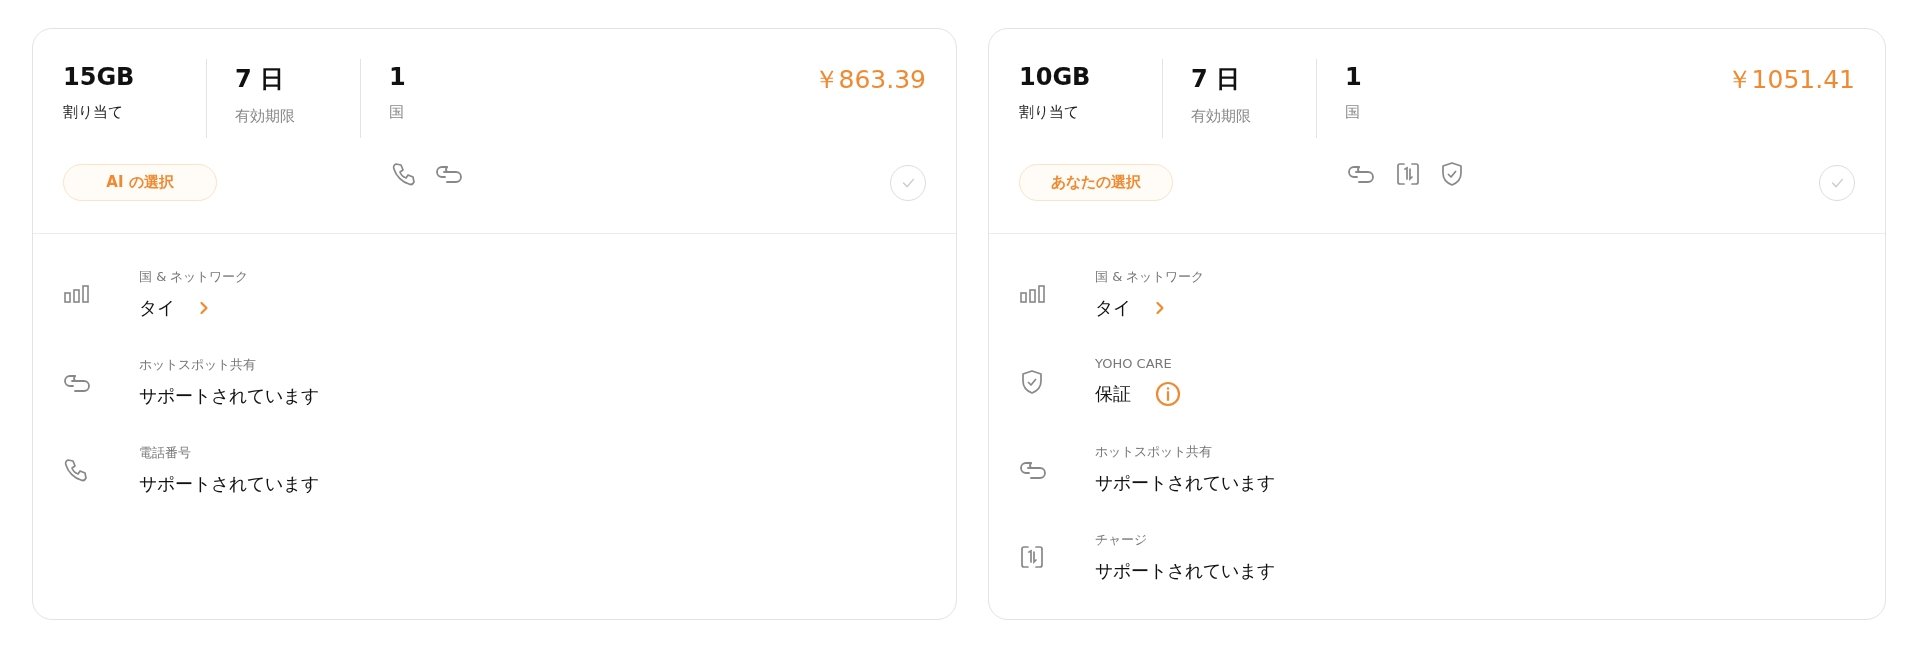  What do you see at coordinates (1055, 77) in the screenshot?
I see `allocation-value: 10GB` at bounding box center [1055, 77].